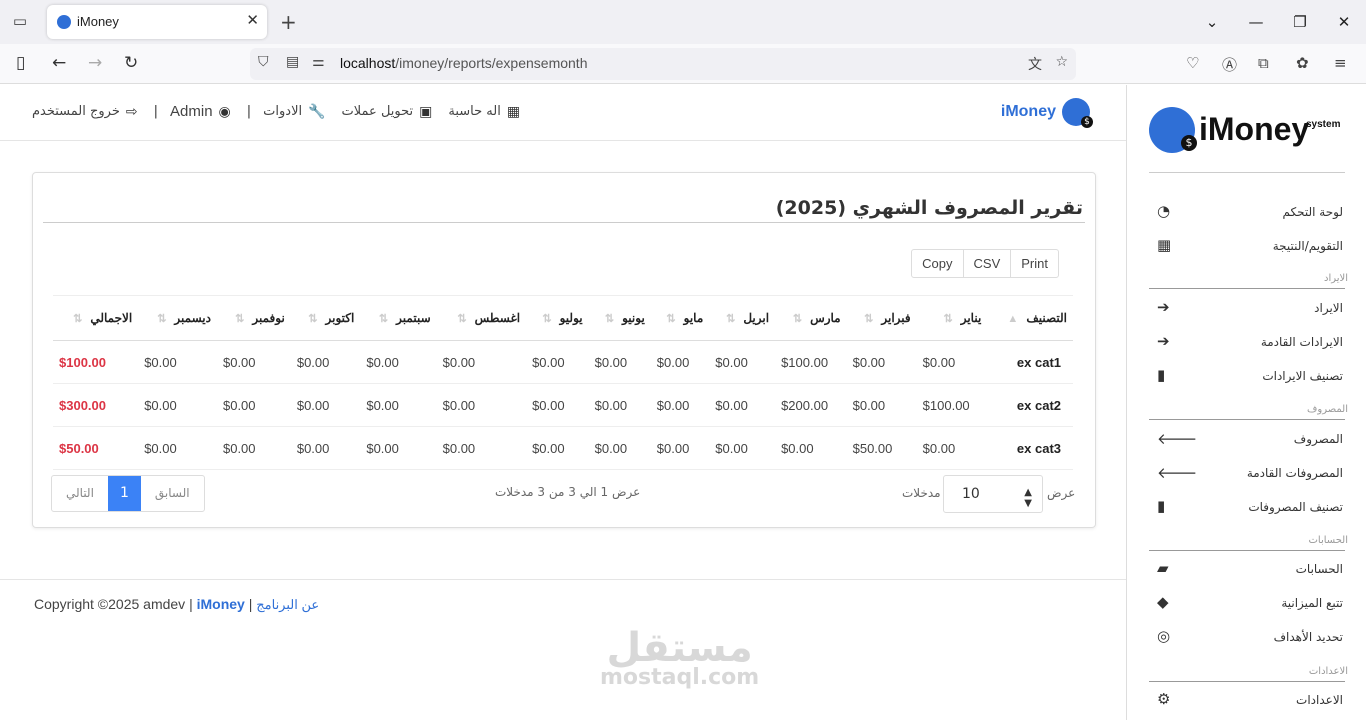 This screenshot has height=720, width=1366. I want to click on favicon-icon, so click(64, 22).